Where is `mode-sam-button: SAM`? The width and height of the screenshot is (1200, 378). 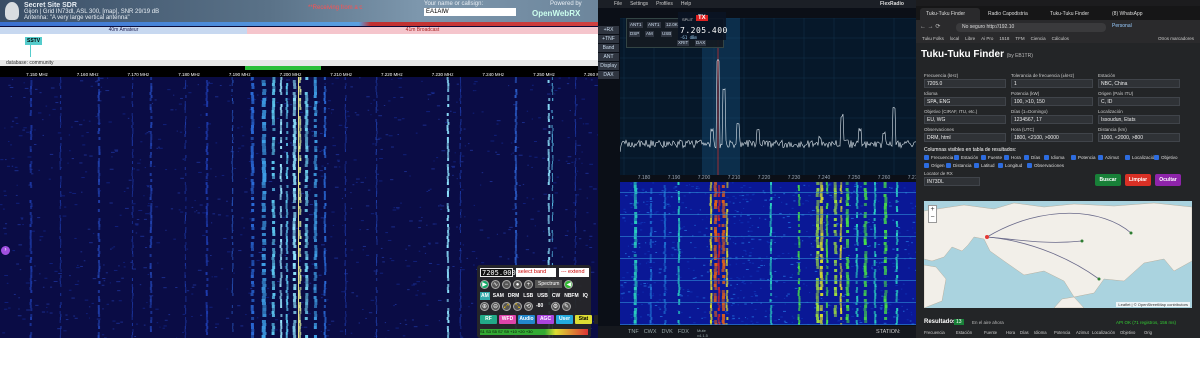 mode-sam-button: SAM is located at coordinates (498, 296).